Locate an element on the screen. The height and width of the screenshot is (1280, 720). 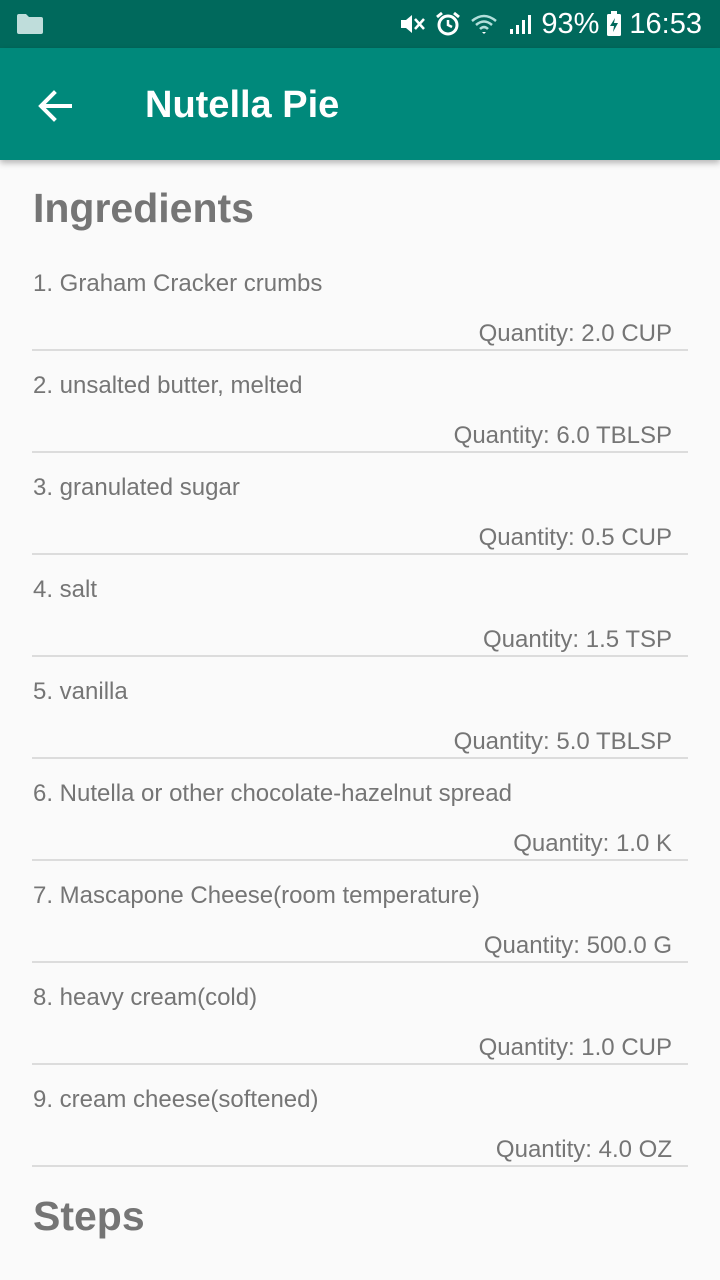
app-bar: Nutella Pie is located at coordinates (360, 104).